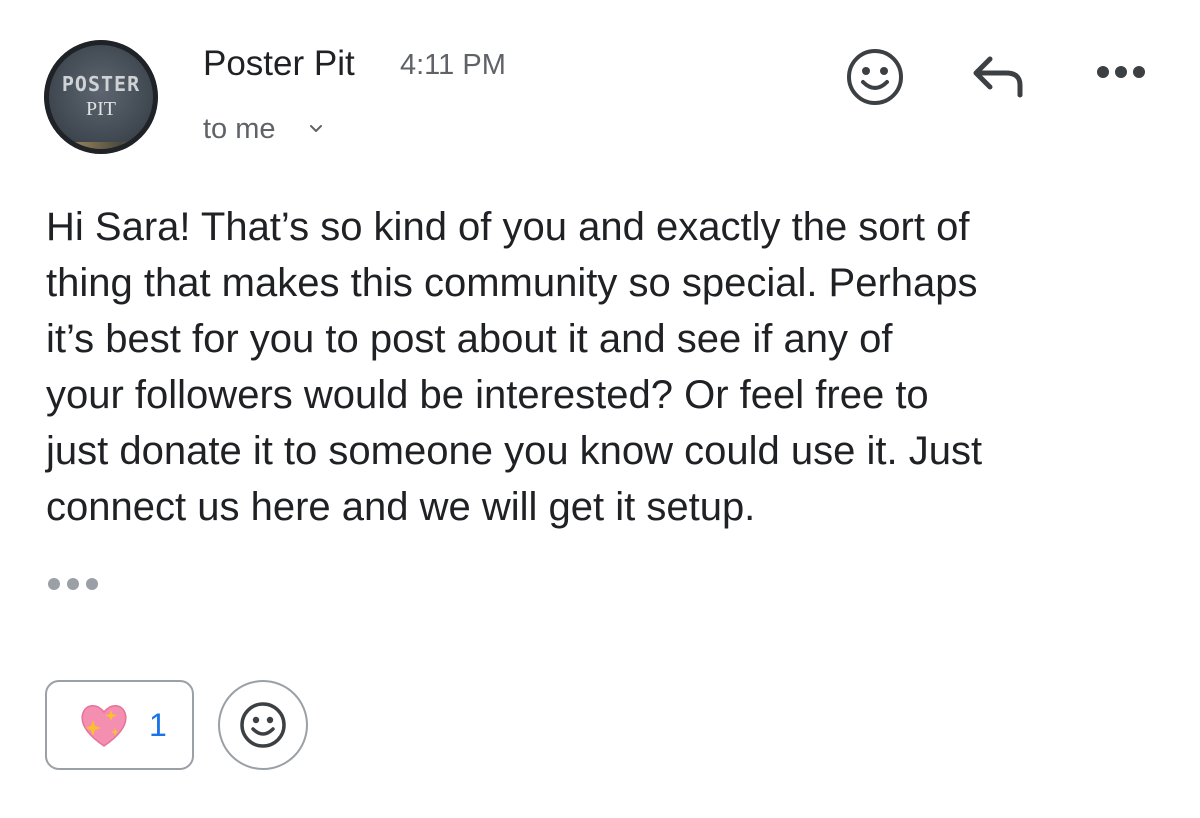 The height and width of the screenshot is (818, 1200). I want to click on add-emoji-reaction-button, so click(875, 77).